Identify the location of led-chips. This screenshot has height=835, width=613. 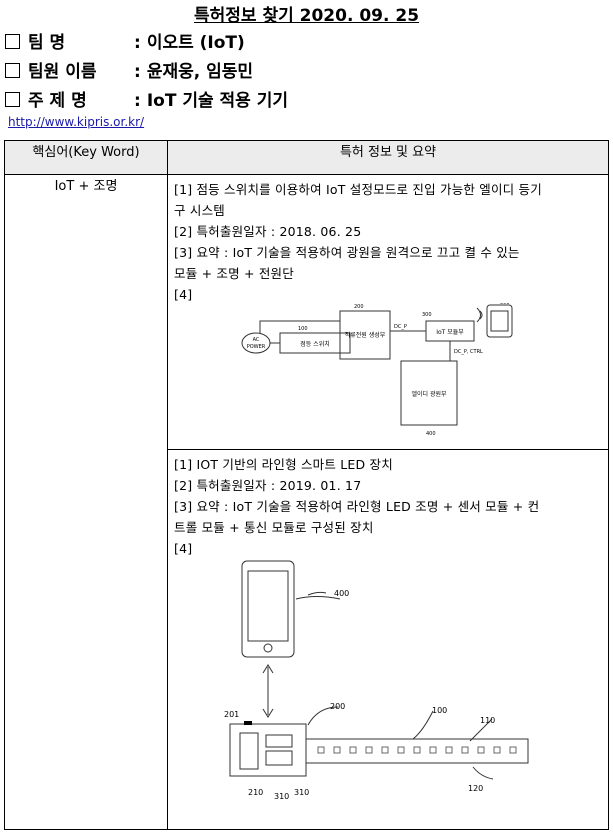
(417, 750).